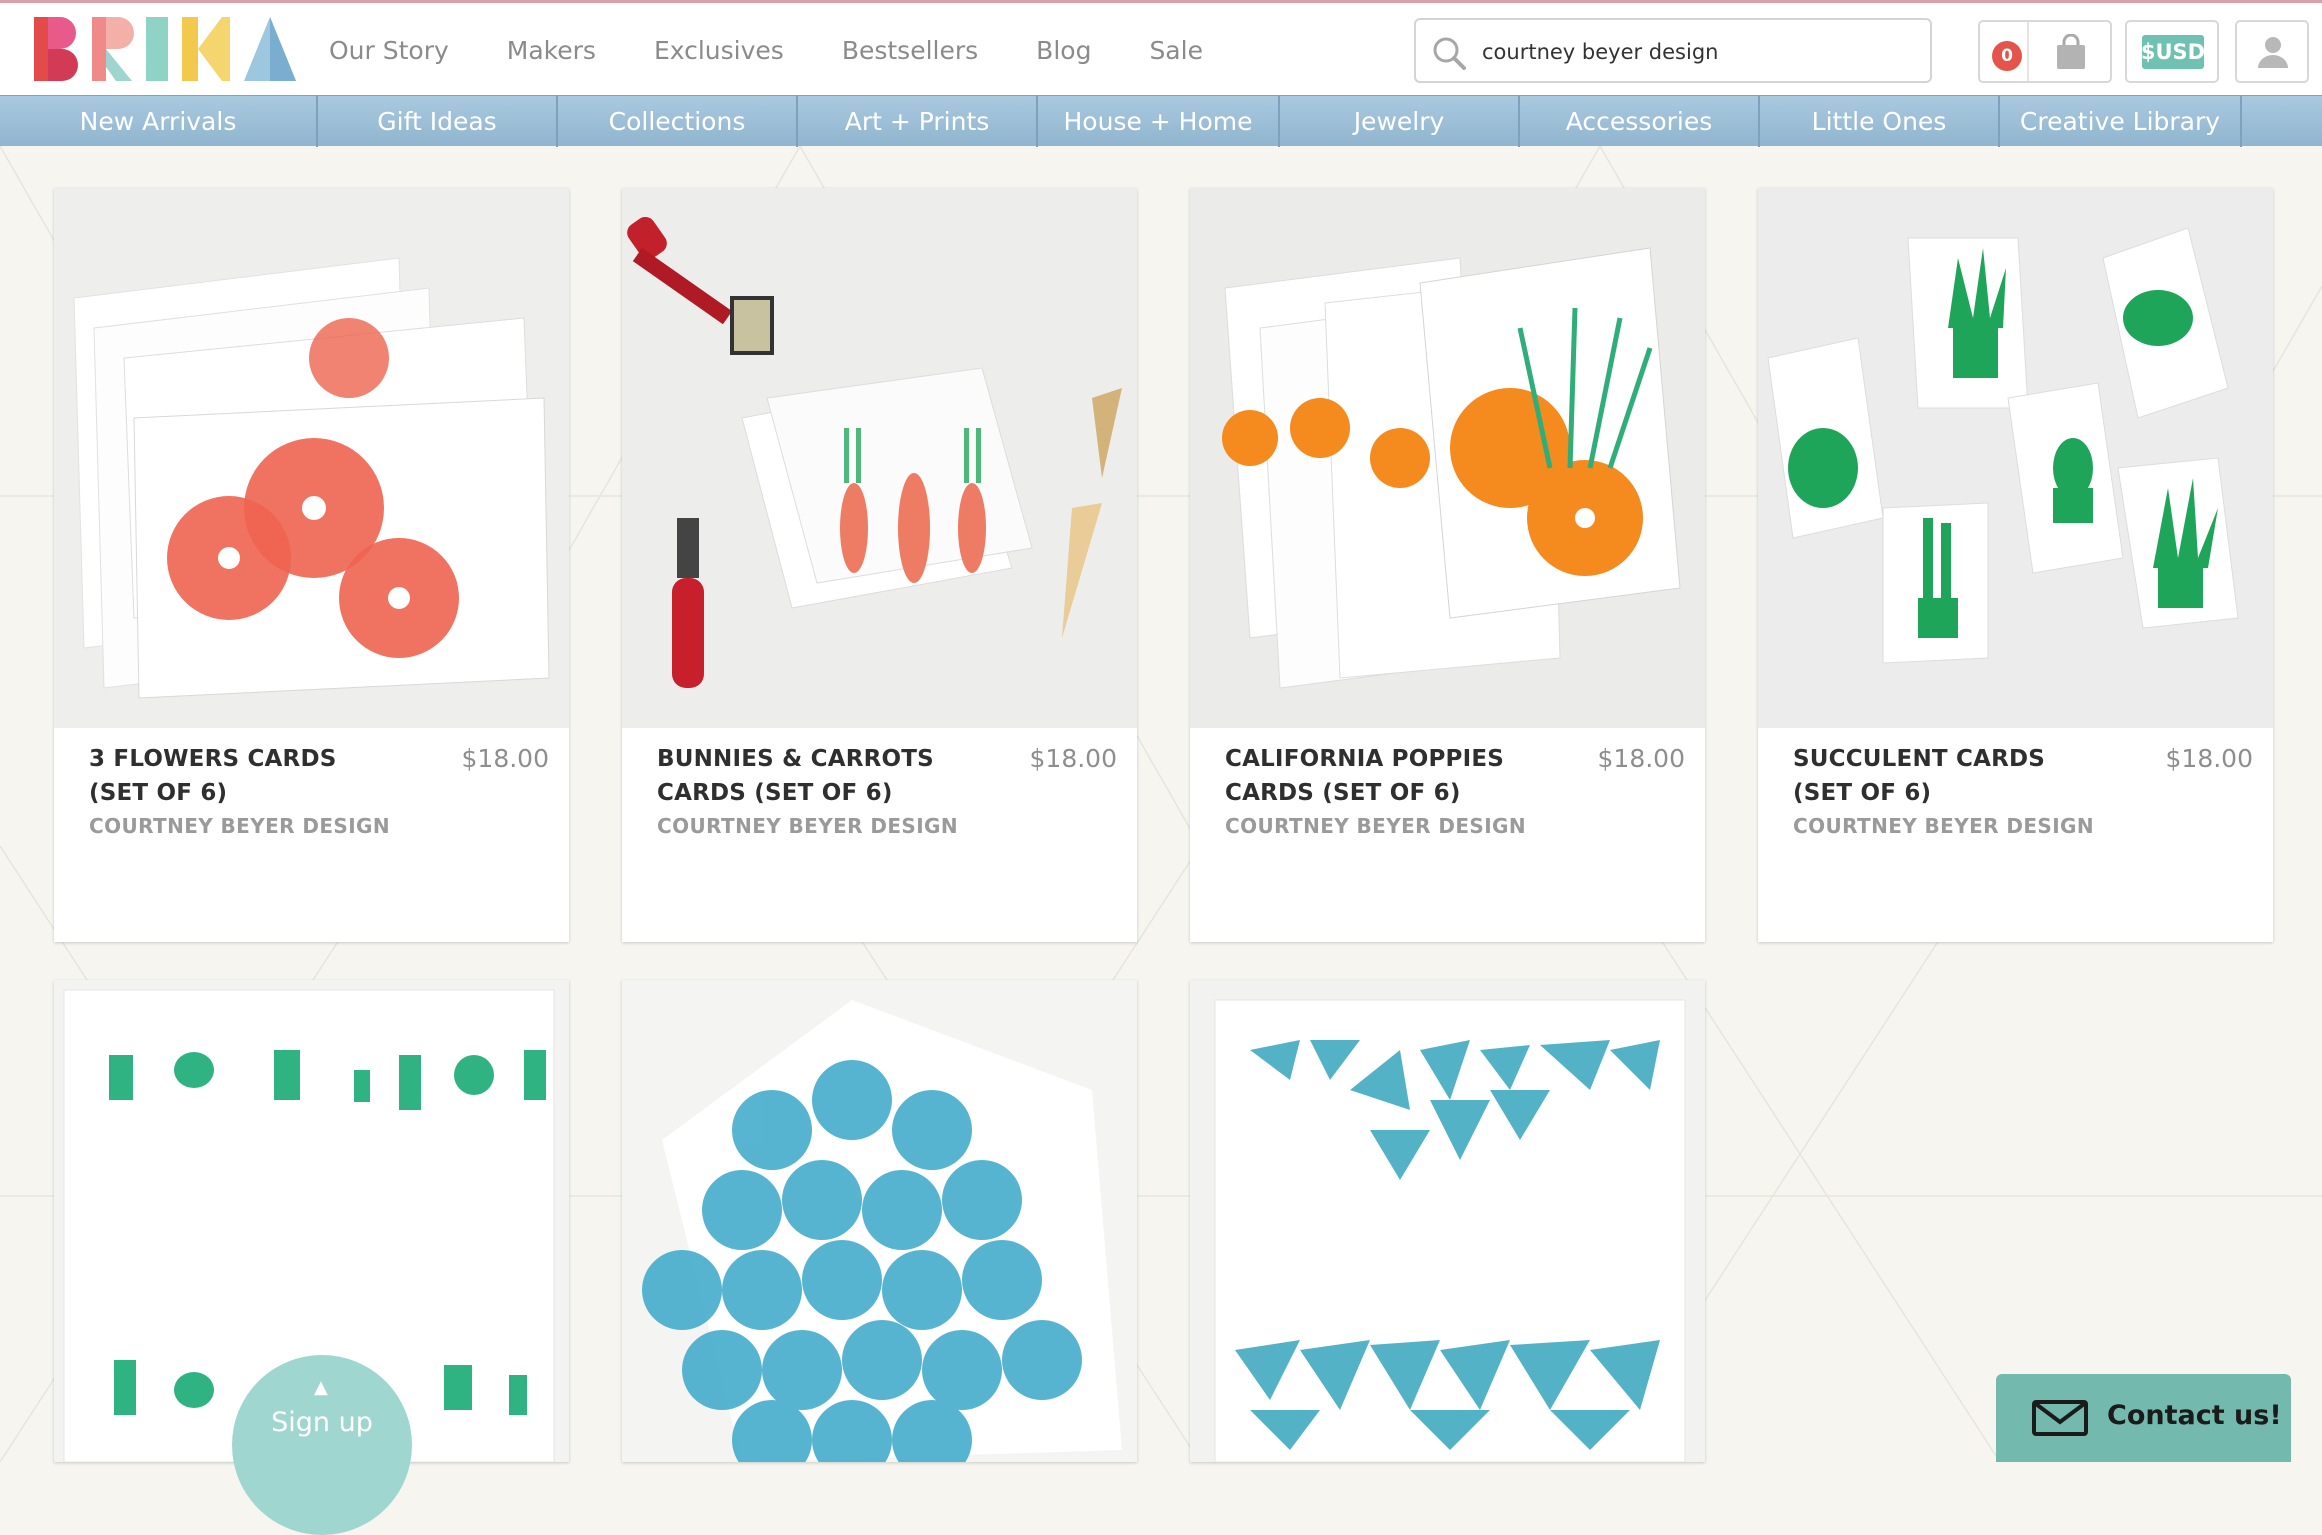 Image resolution: width=2322 pixels, height=1535 pixels. Describe the element at coordinates (321, 1387) in the screenshot. I see `chevron-up-icon: ▲` at that location.